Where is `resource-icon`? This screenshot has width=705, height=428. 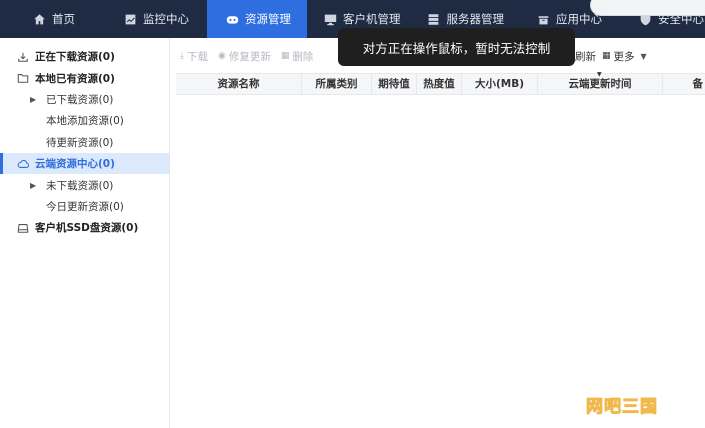 resource-icon is located at coordinates (232, 19).